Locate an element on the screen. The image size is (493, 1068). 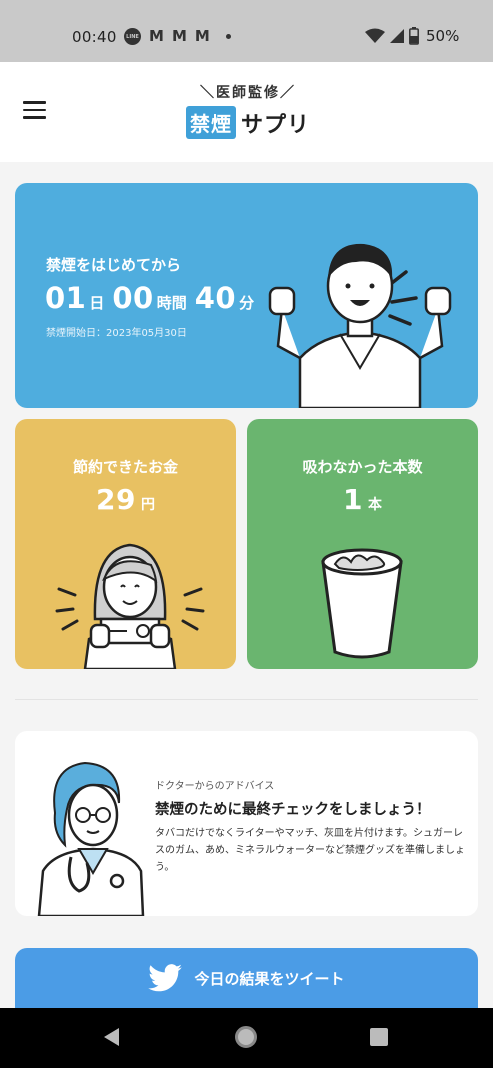
money-saved-value: 29 is located at coordinates (115, 499).